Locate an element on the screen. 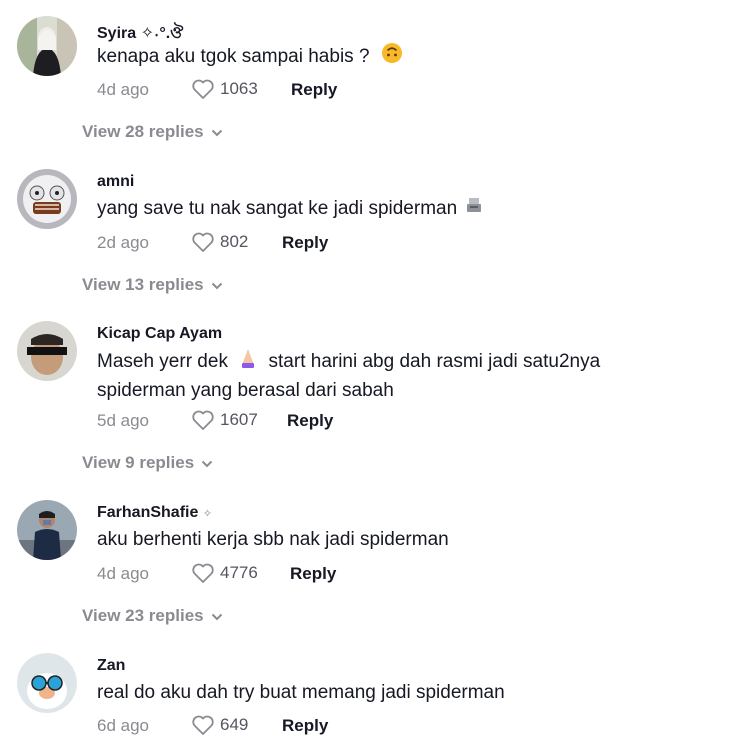 Image resolution: width=732 pixels, height=752 pixels. view-replies-label: View 28 replies is located at coordinates (143, 131).